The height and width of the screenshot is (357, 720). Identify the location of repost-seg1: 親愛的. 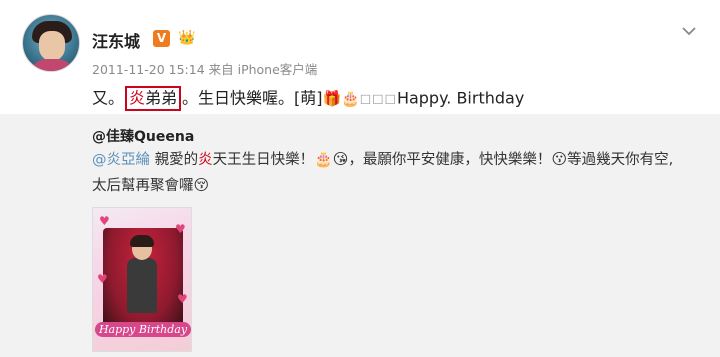
(174, 160).